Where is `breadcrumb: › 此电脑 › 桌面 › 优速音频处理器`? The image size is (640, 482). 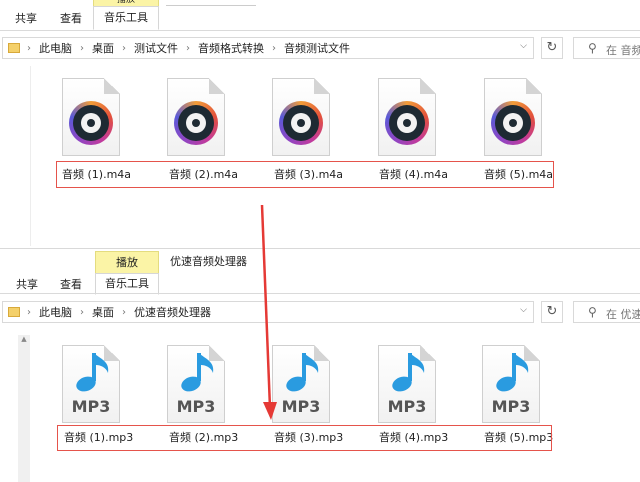 breadcrumb: › 此电脑 › 桌面 › 优速音频处理器 is located at coordinates (119, 312).